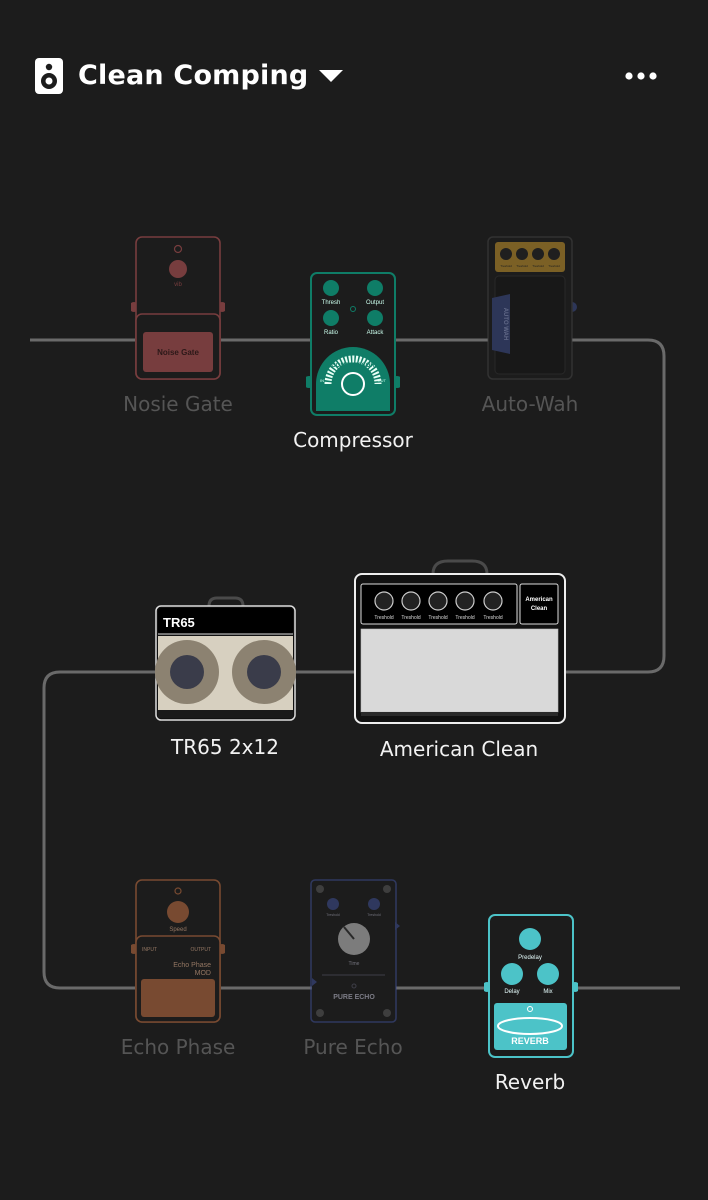 The width and height of the screenshot is (708, 1200). Describe the element at coordinates (531, 987) in the screenshot. I see `reverb-pedal: Predelay Delay Mix REVERB` at that location.